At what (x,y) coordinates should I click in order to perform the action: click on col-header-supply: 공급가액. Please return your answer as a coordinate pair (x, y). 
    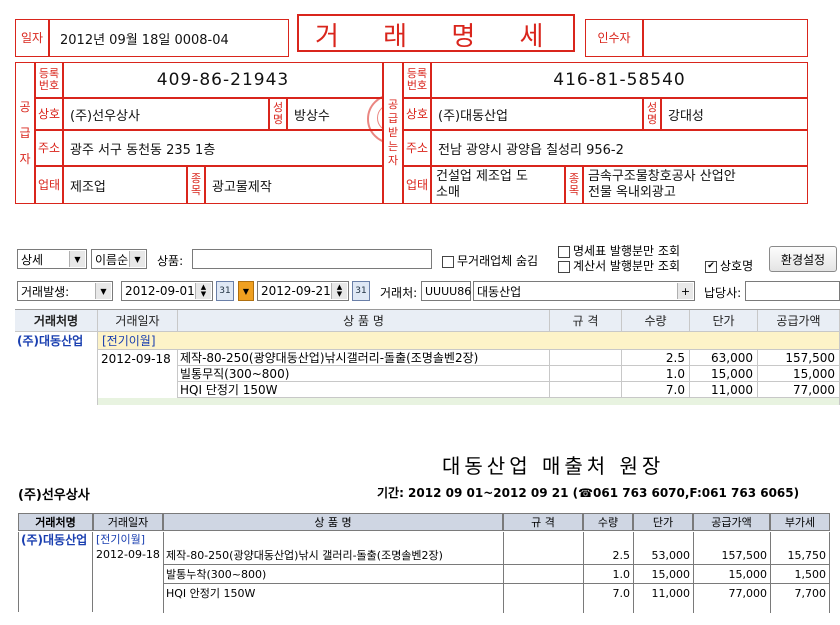
    Looking at the image, I should click on (799, 321).